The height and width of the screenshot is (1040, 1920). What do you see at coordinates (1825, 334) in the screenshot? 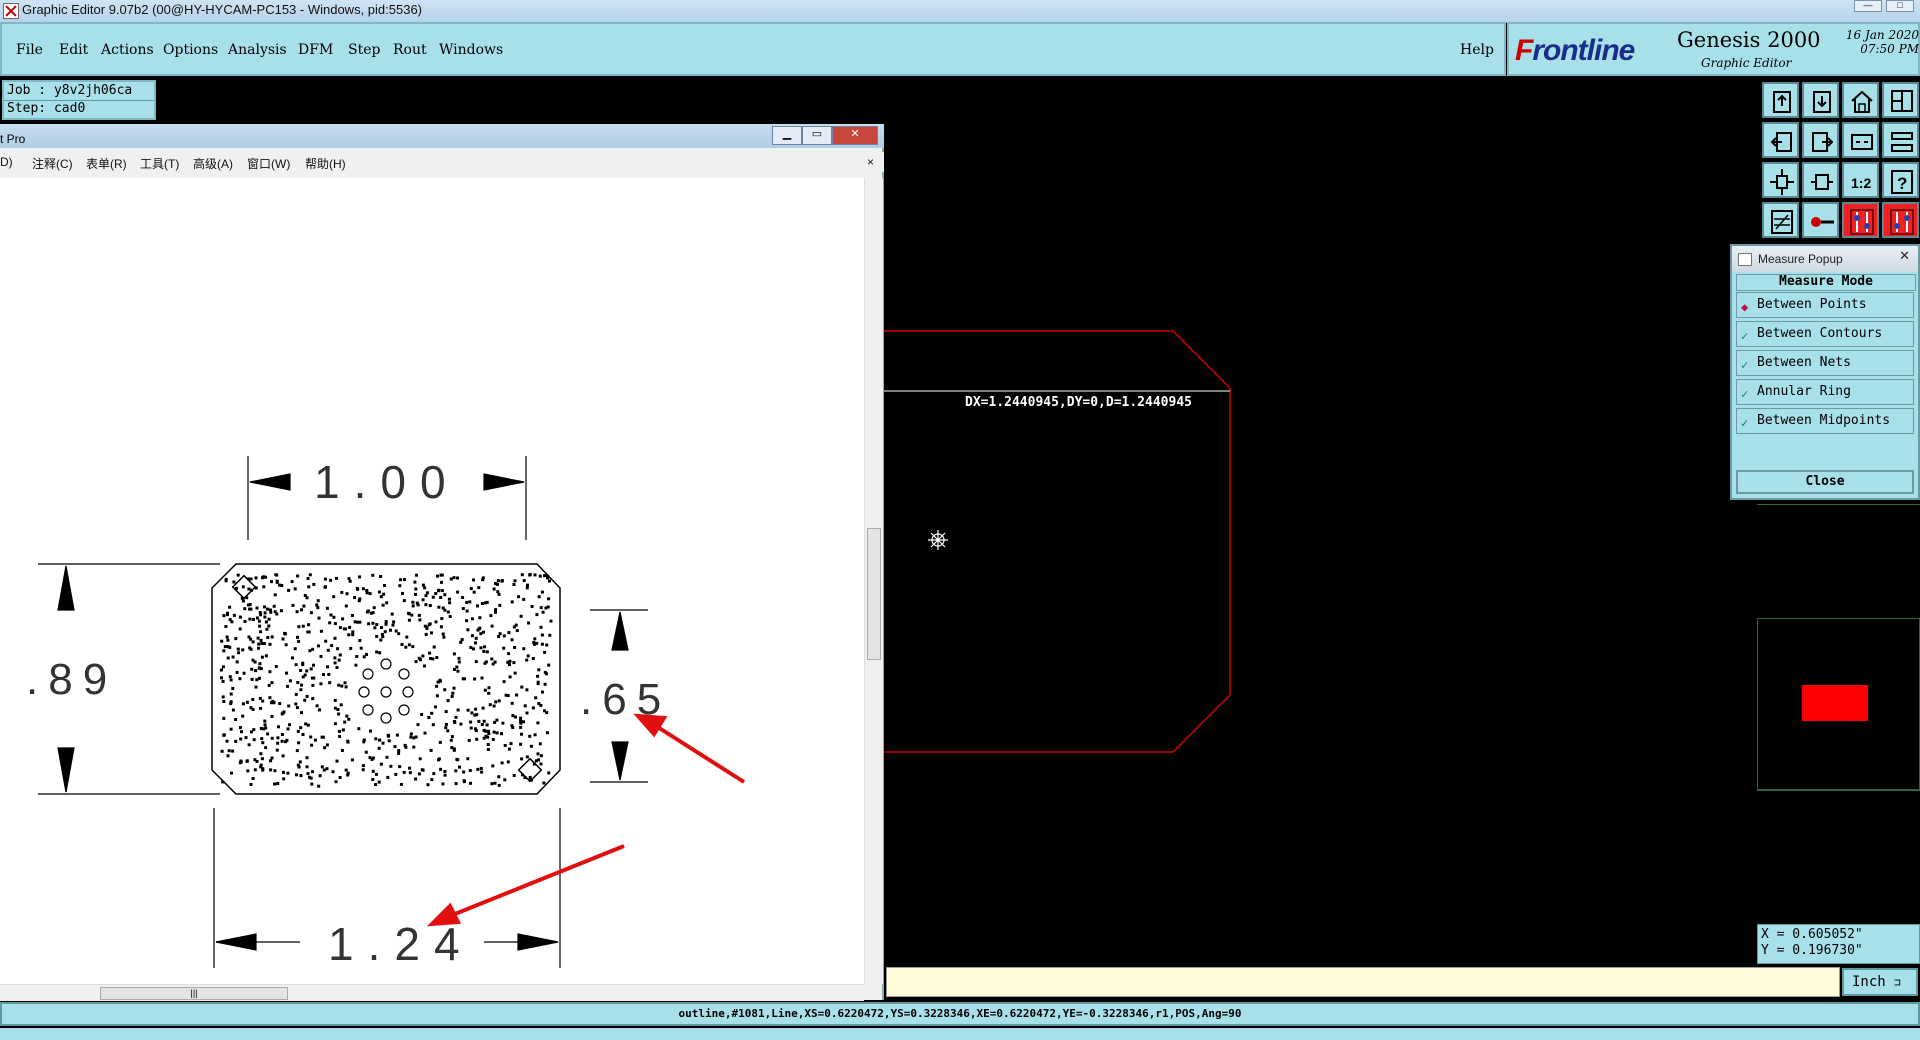
I see `measure-option-between-contours: ✓ Between Contours` at bounding box center [1825, 334].